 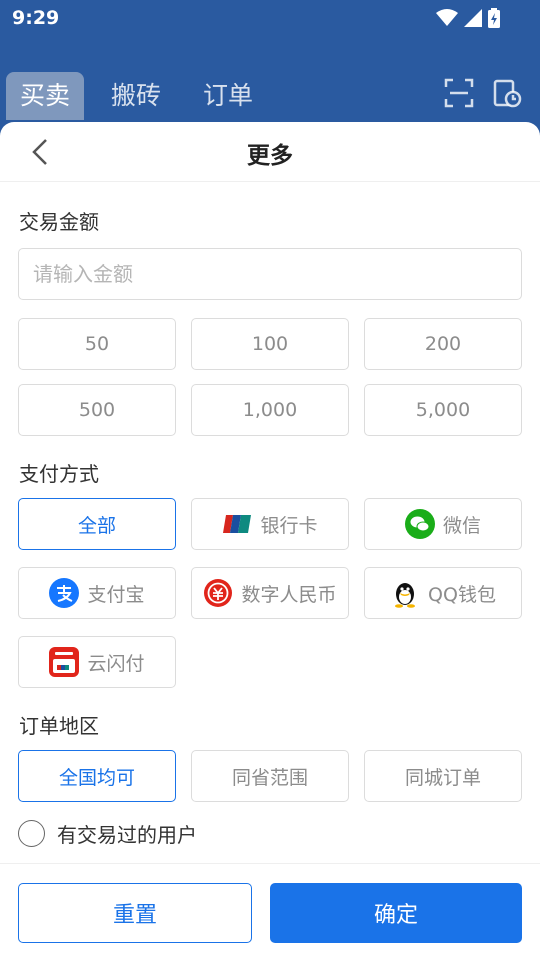 What do you see at coordinates (459, 93) in the screenshot?
I see `scan-icon` at bounding box center [459, 93].